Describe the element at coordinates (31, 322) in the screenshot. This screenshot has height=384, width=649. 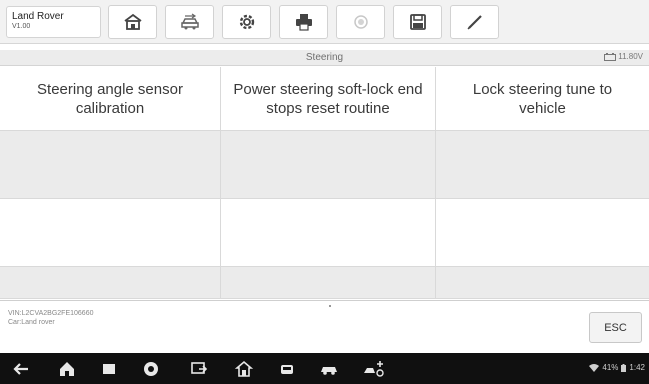
I see `car-text: Car:Land rover` at that location.